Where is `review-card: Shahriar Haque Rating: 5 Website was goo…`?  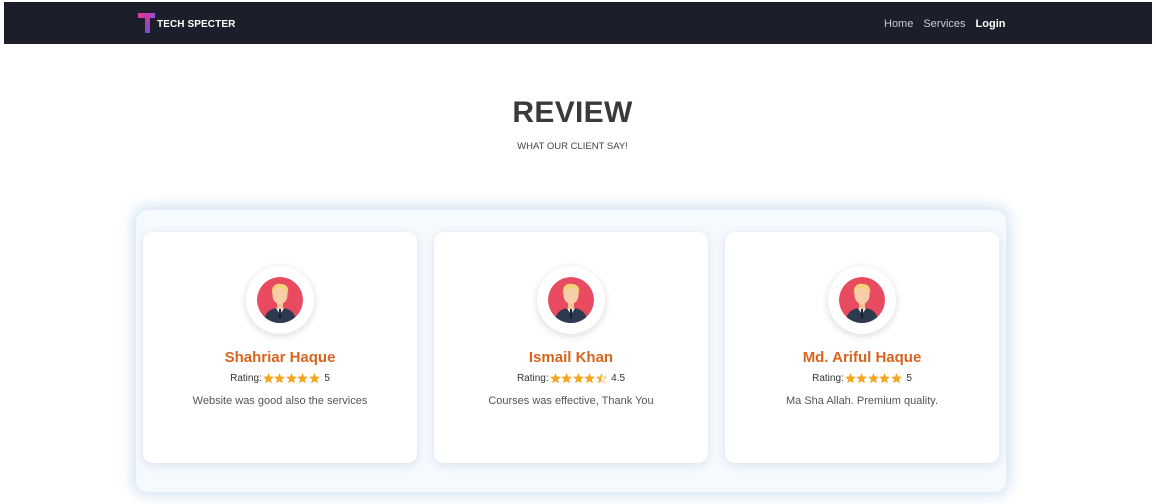 review-card: Shahriar Haque Rating: 5 Website was goo… is located at coordinates (280, 347).